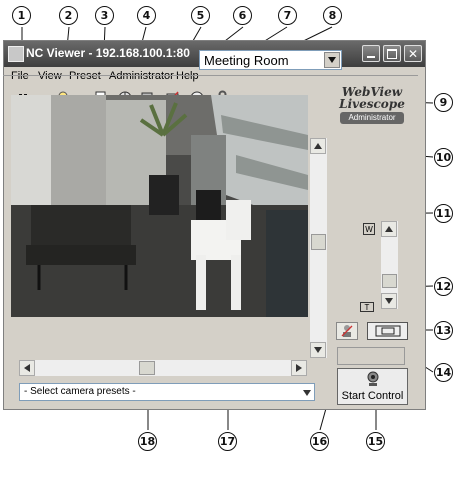 The height and width of the screenshot is (485, 464). Describe the element at coordinates (287, 15) in the screenshot. I see `callout-7: 7` at that location.